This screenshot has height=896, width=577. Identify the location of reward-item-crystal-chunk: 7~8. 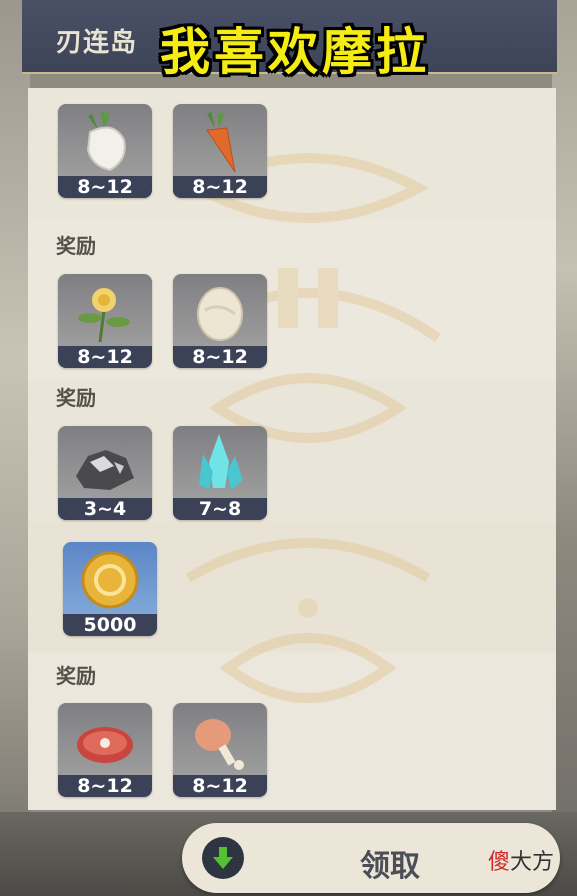
(220, 473).